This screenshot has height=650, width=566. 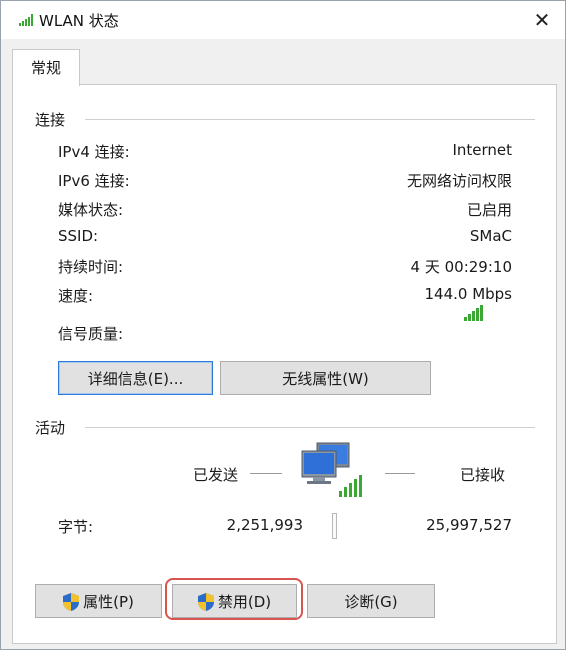 What do you see at coordinates (26, 20) in the screenshot?
I see `wifi-signal-icon` at bounding box center [26, 20].